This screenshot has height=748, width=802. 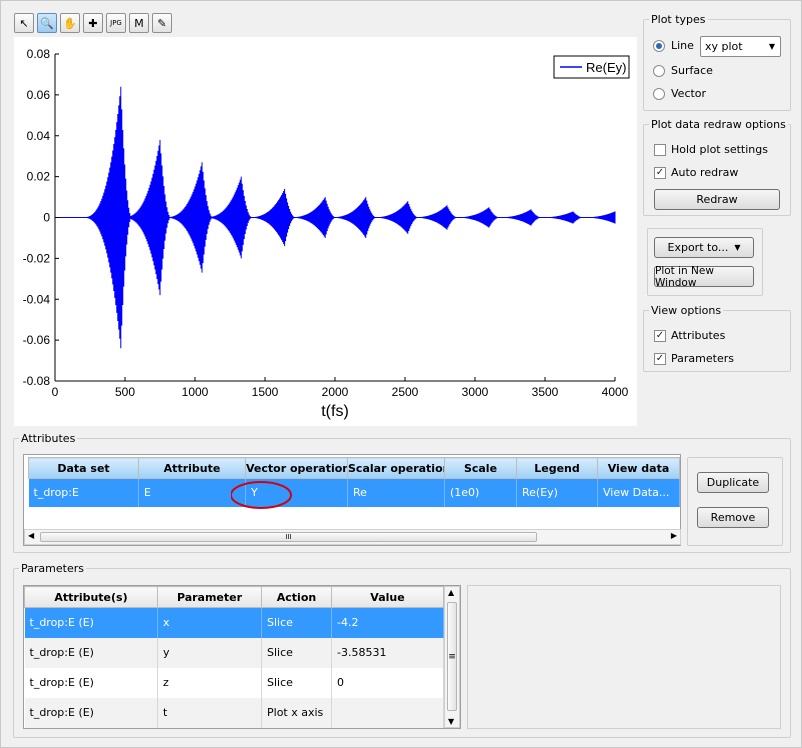 What do you see at coordinates (125, 392) in the screenshot?
I see `x-tick-label: 500` at bounding box center [125, 392].